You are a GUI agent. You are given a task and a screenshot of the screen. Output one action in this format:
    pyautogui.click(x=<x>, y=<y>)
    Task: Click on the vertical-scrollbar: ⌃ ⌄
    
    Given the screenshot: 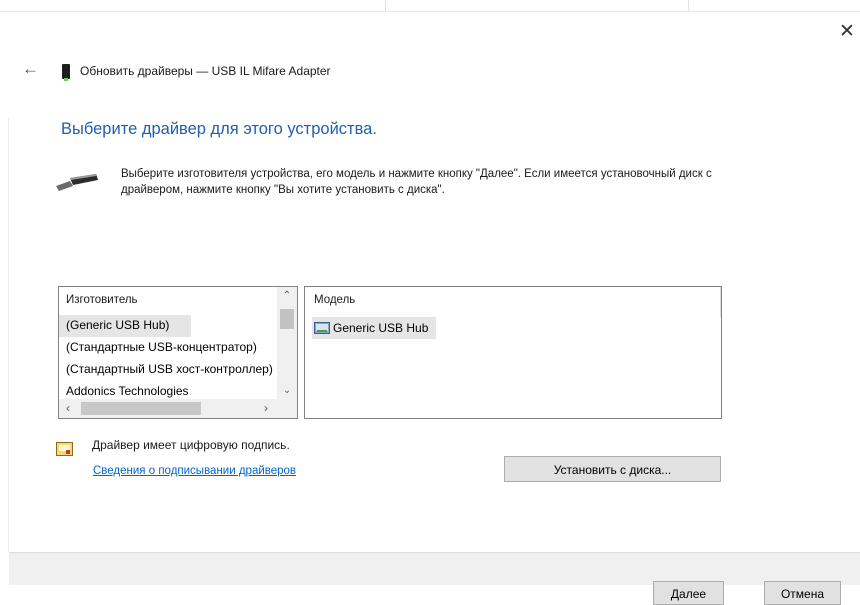 What is the action you would take?
    pyautogui.click(x=287, y=343)
    